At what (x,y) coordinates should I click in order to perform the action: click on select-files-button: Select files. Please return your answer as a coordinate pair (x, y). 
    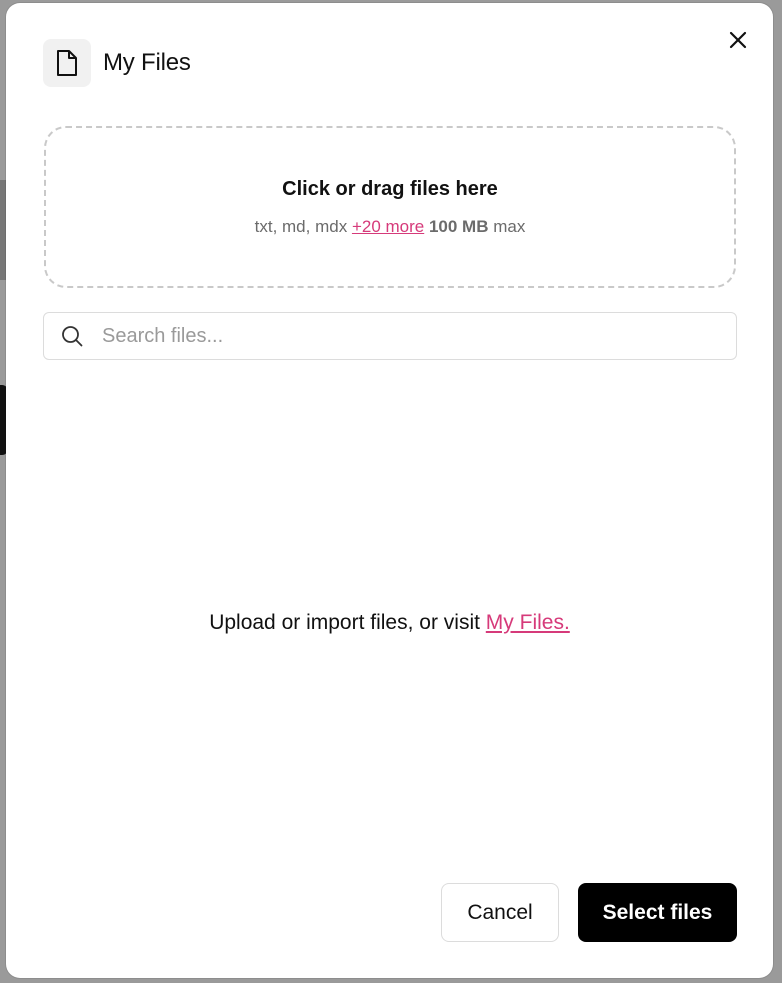
    Looking at the image, I should click on (657, 912).